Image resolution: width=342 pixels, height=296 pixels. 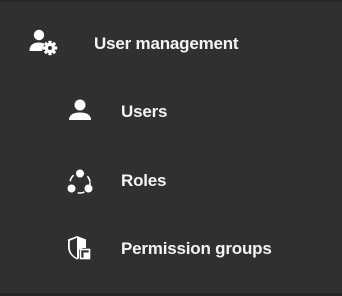 I want to click on permission-groups-shield-icon, so click(x=80, y=249).